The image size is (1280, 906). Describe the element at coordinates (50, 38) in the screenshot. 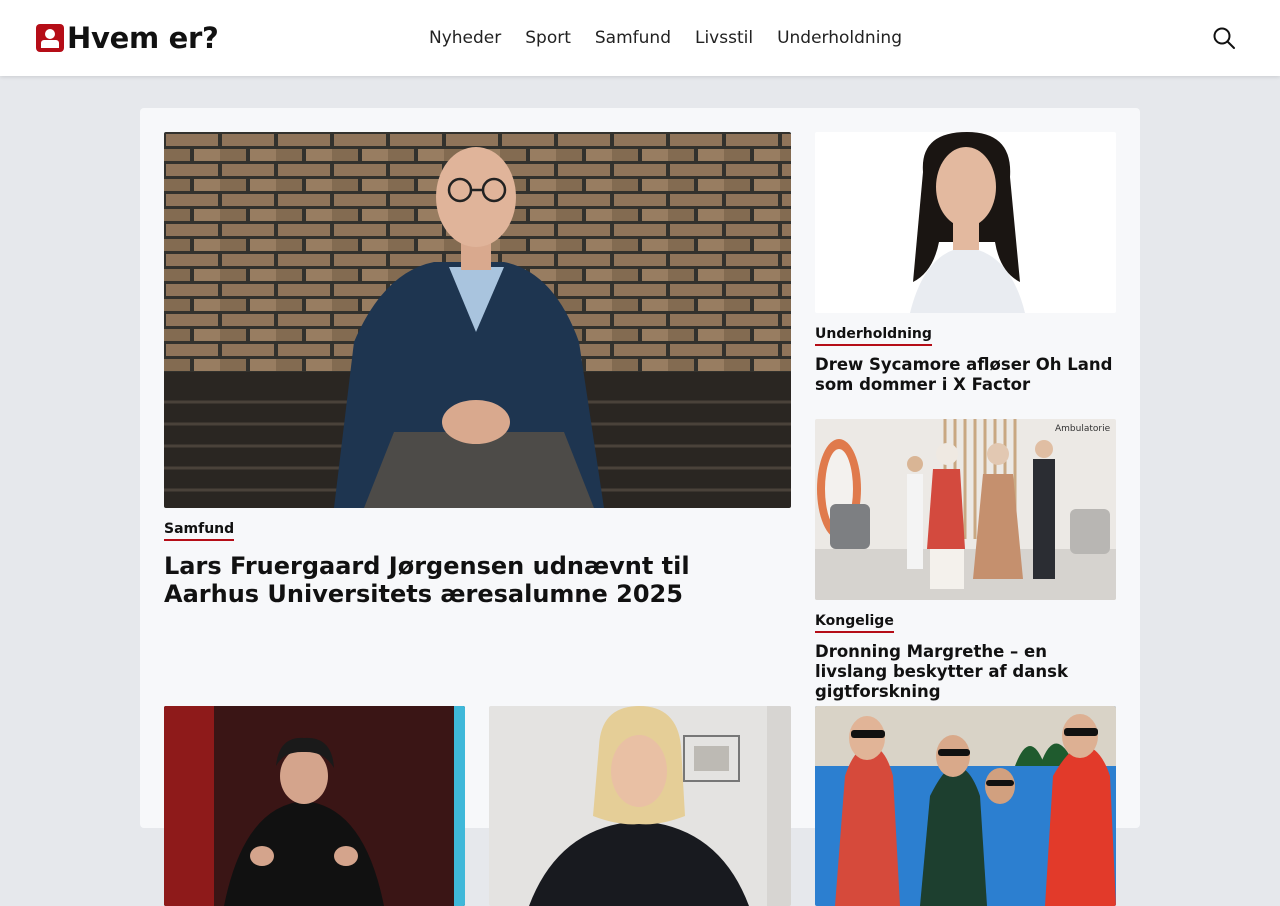

I see `person-icon` at that location.